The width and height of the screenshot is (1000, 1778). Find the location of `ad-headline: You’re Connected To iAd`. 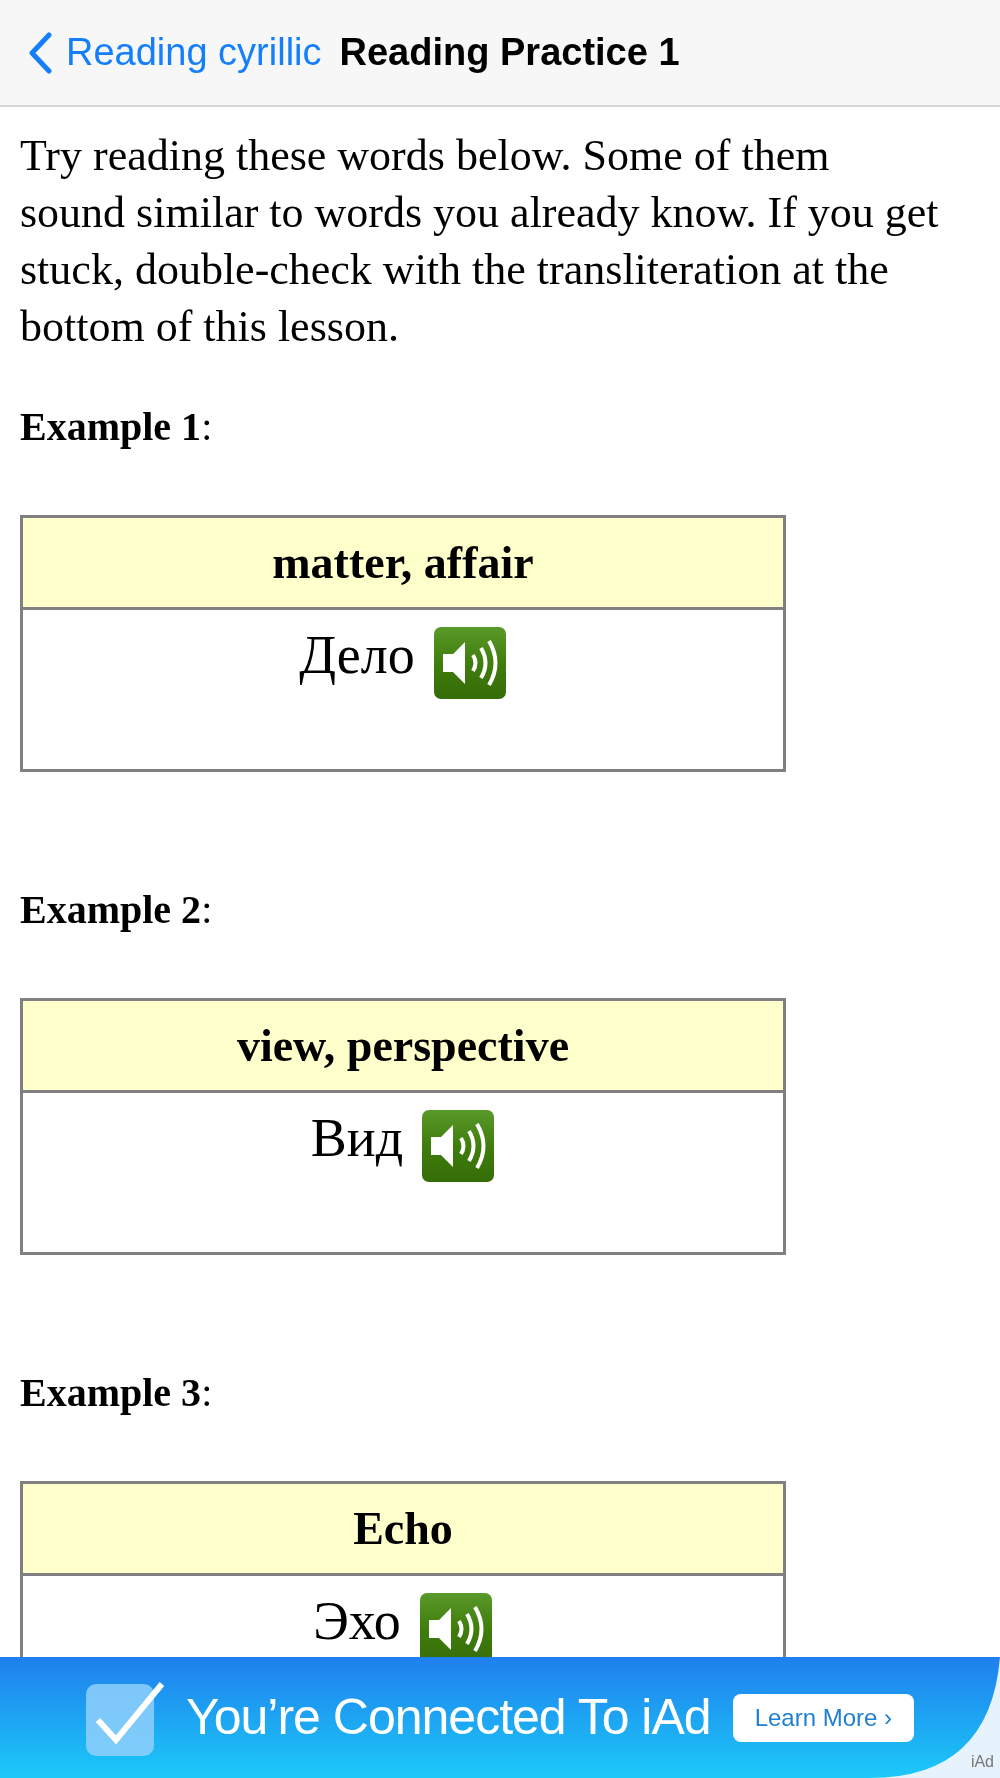

ad-headline: You’re Connected To iAd is located at coordinates (448, 1717).